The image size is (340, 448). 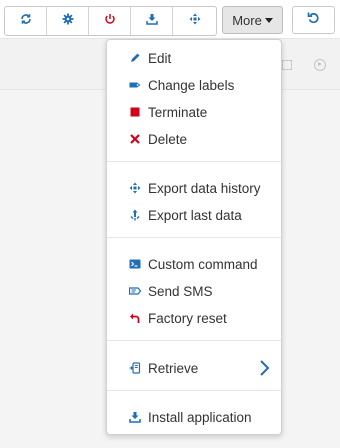 I want to click on menu-item-export-last-data: Export last data, so click(x=194, y=215).